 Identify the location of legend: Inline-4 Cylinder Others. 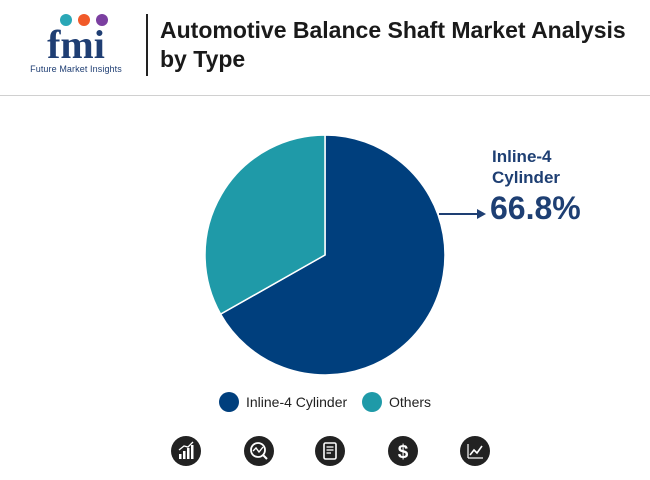
(325, 402).